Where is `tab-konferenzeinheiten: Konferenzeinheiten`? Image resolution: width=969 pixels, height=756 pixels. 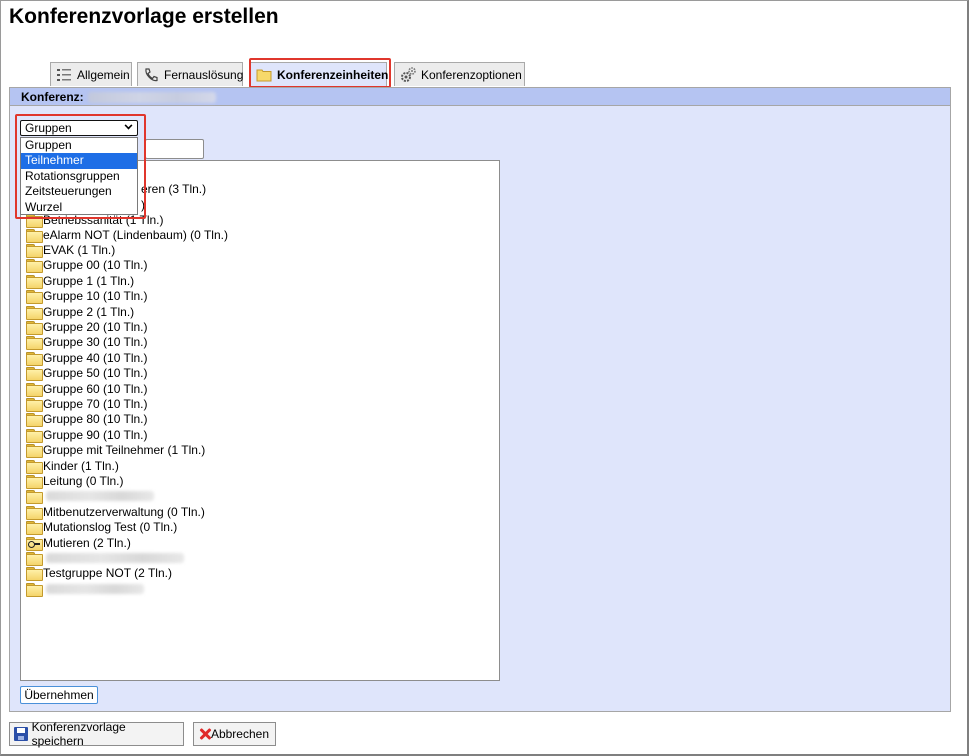
tab-konferenzeinheiten: Konferenzeinheiten is located at coordinates (319, 74).